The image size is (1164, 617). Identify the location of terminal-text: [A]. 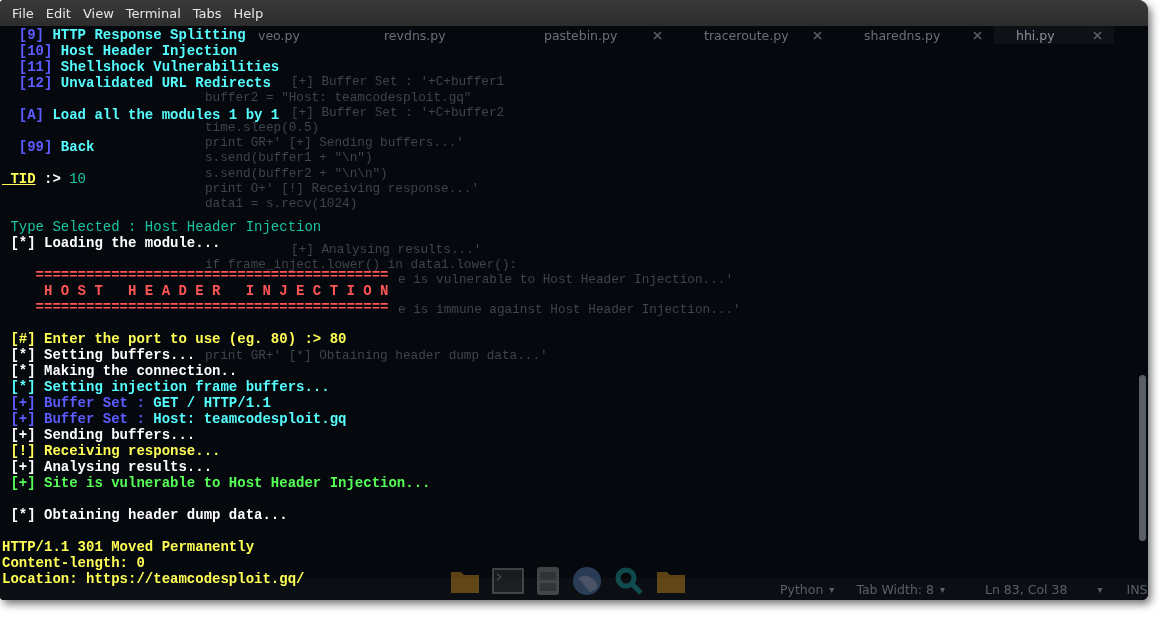
(30, 115).